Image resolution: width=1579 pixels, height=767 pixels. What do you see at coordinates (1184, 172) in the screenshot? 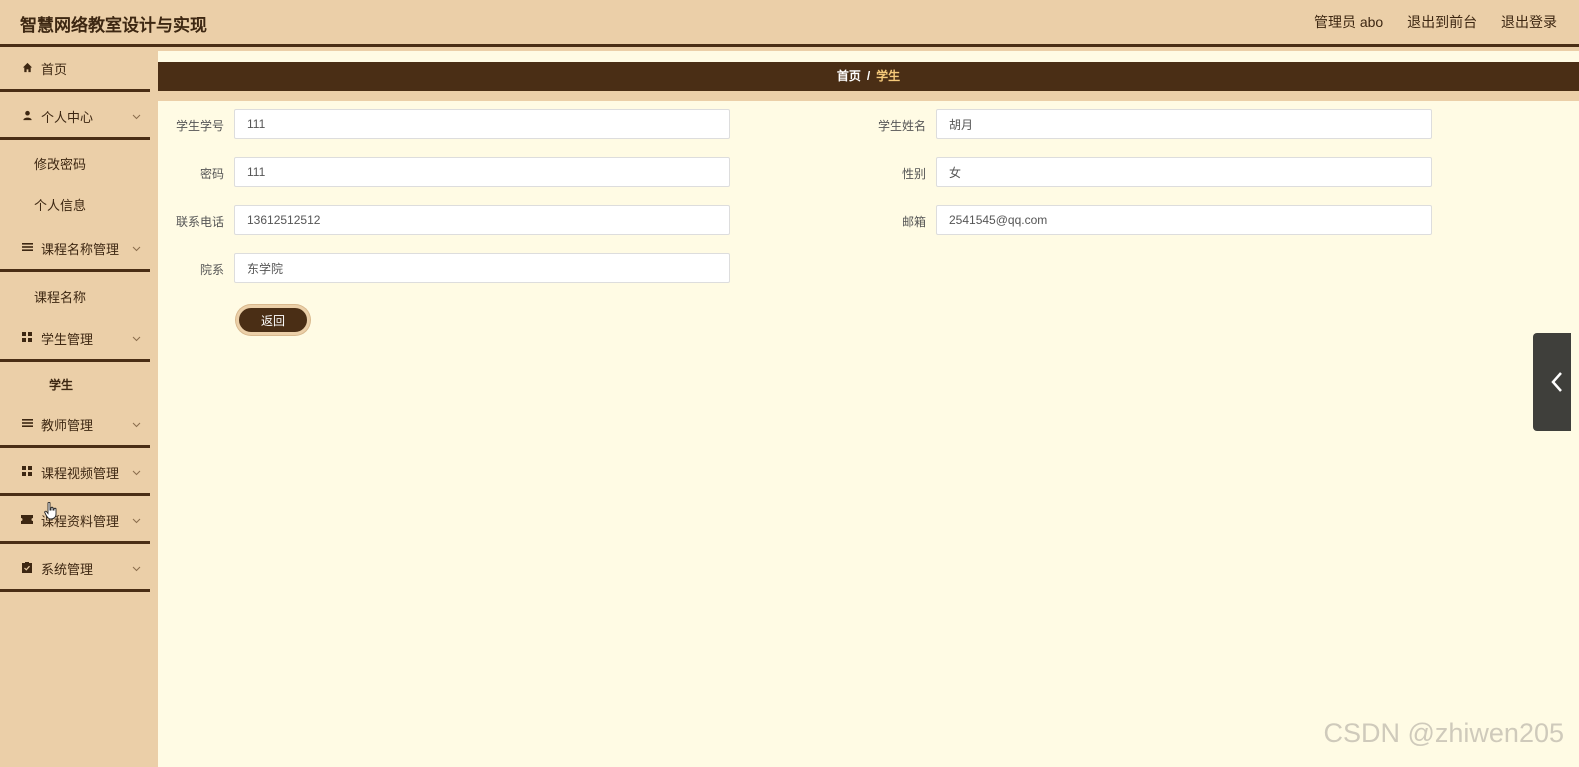
I see `gender-field` at bounding box center [1184, 172].